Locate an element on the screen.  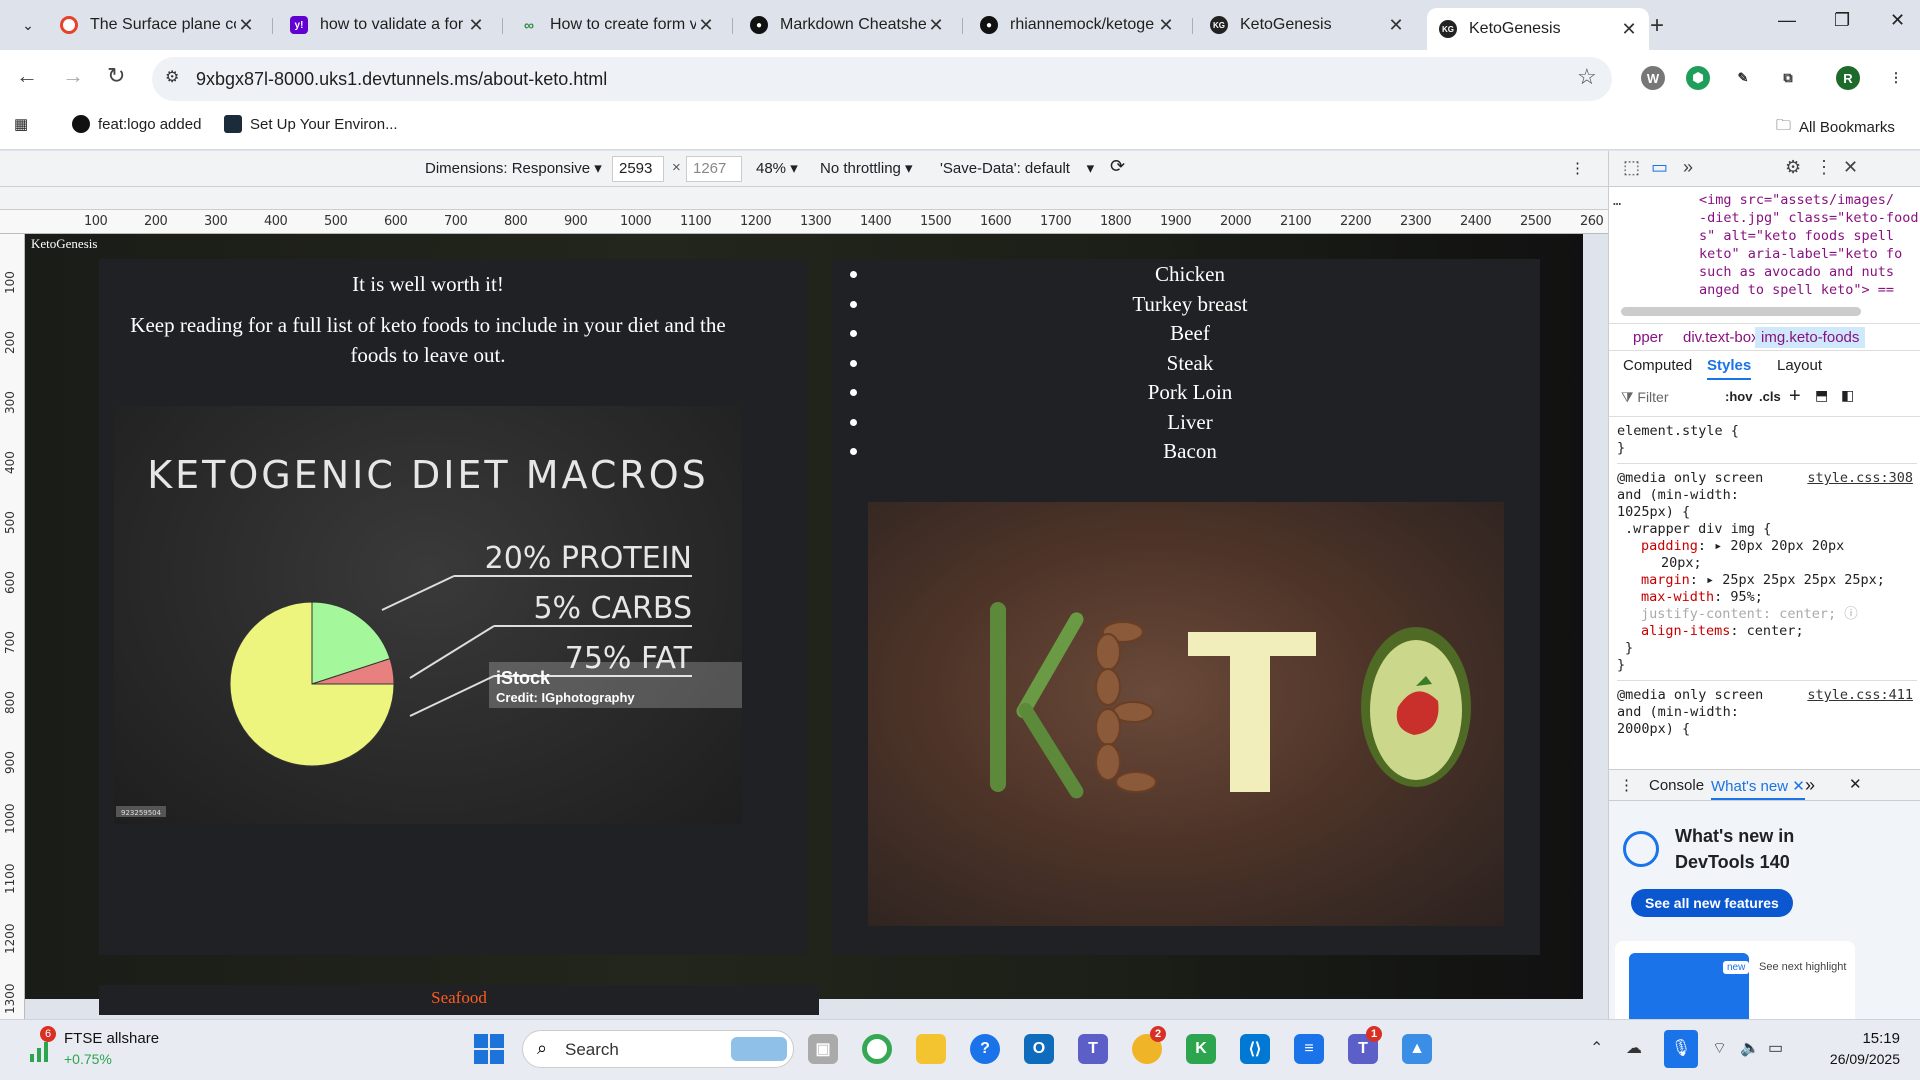
help-icon: ? is located at coordinates (985, 1049).